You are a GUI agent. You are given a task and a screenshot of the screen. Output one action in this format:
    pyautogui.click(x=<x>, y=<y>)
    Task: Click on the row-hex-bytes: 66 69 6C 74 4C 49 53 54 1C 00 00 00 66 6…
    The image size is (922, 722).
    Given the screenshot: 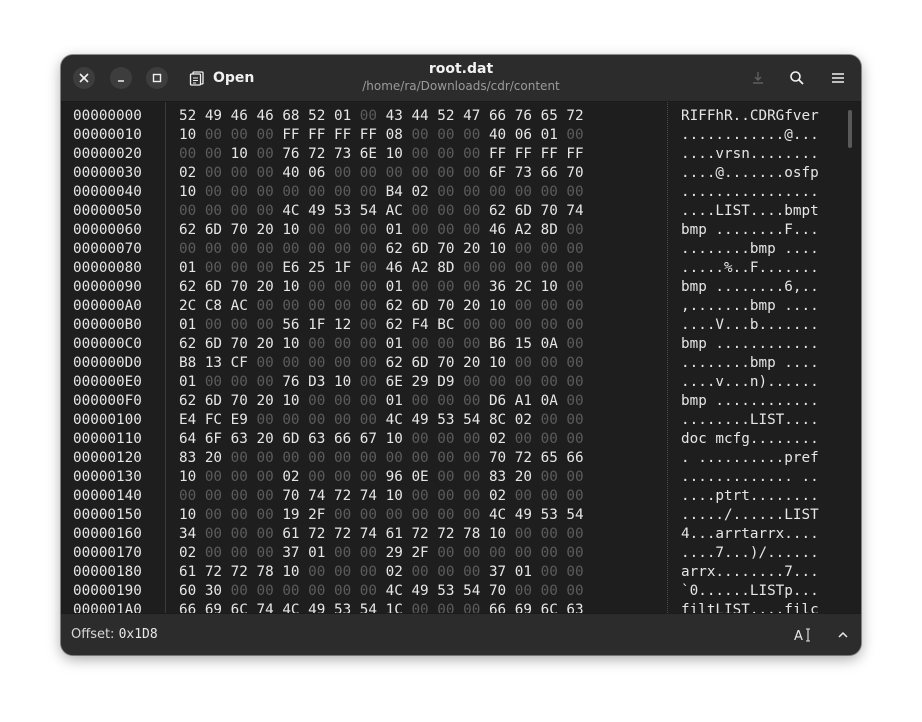 What is the action you would take?
    pyautogui.click(x=381, y=607)
    